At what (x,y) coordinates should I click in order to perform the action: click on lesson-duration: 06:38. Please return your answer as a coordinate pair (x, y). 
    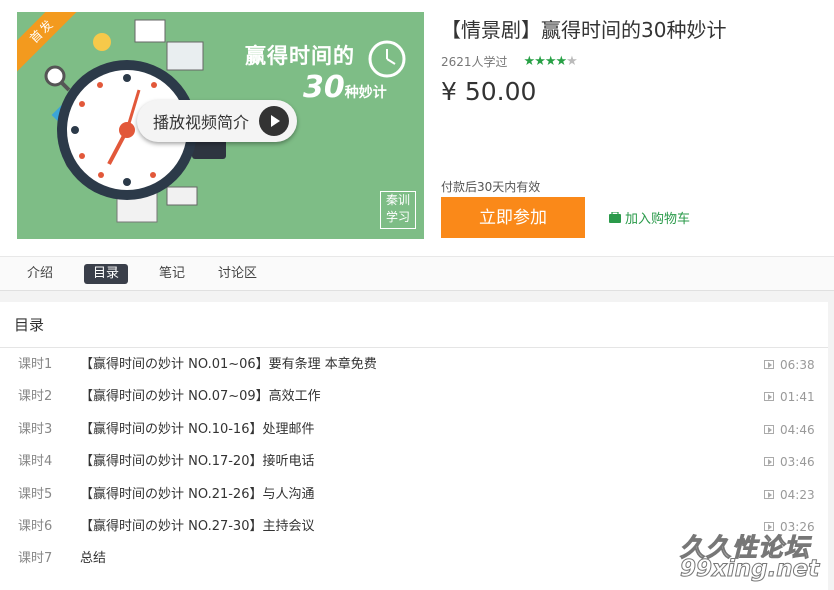
    Looking at the image, I should click on (797, 365).